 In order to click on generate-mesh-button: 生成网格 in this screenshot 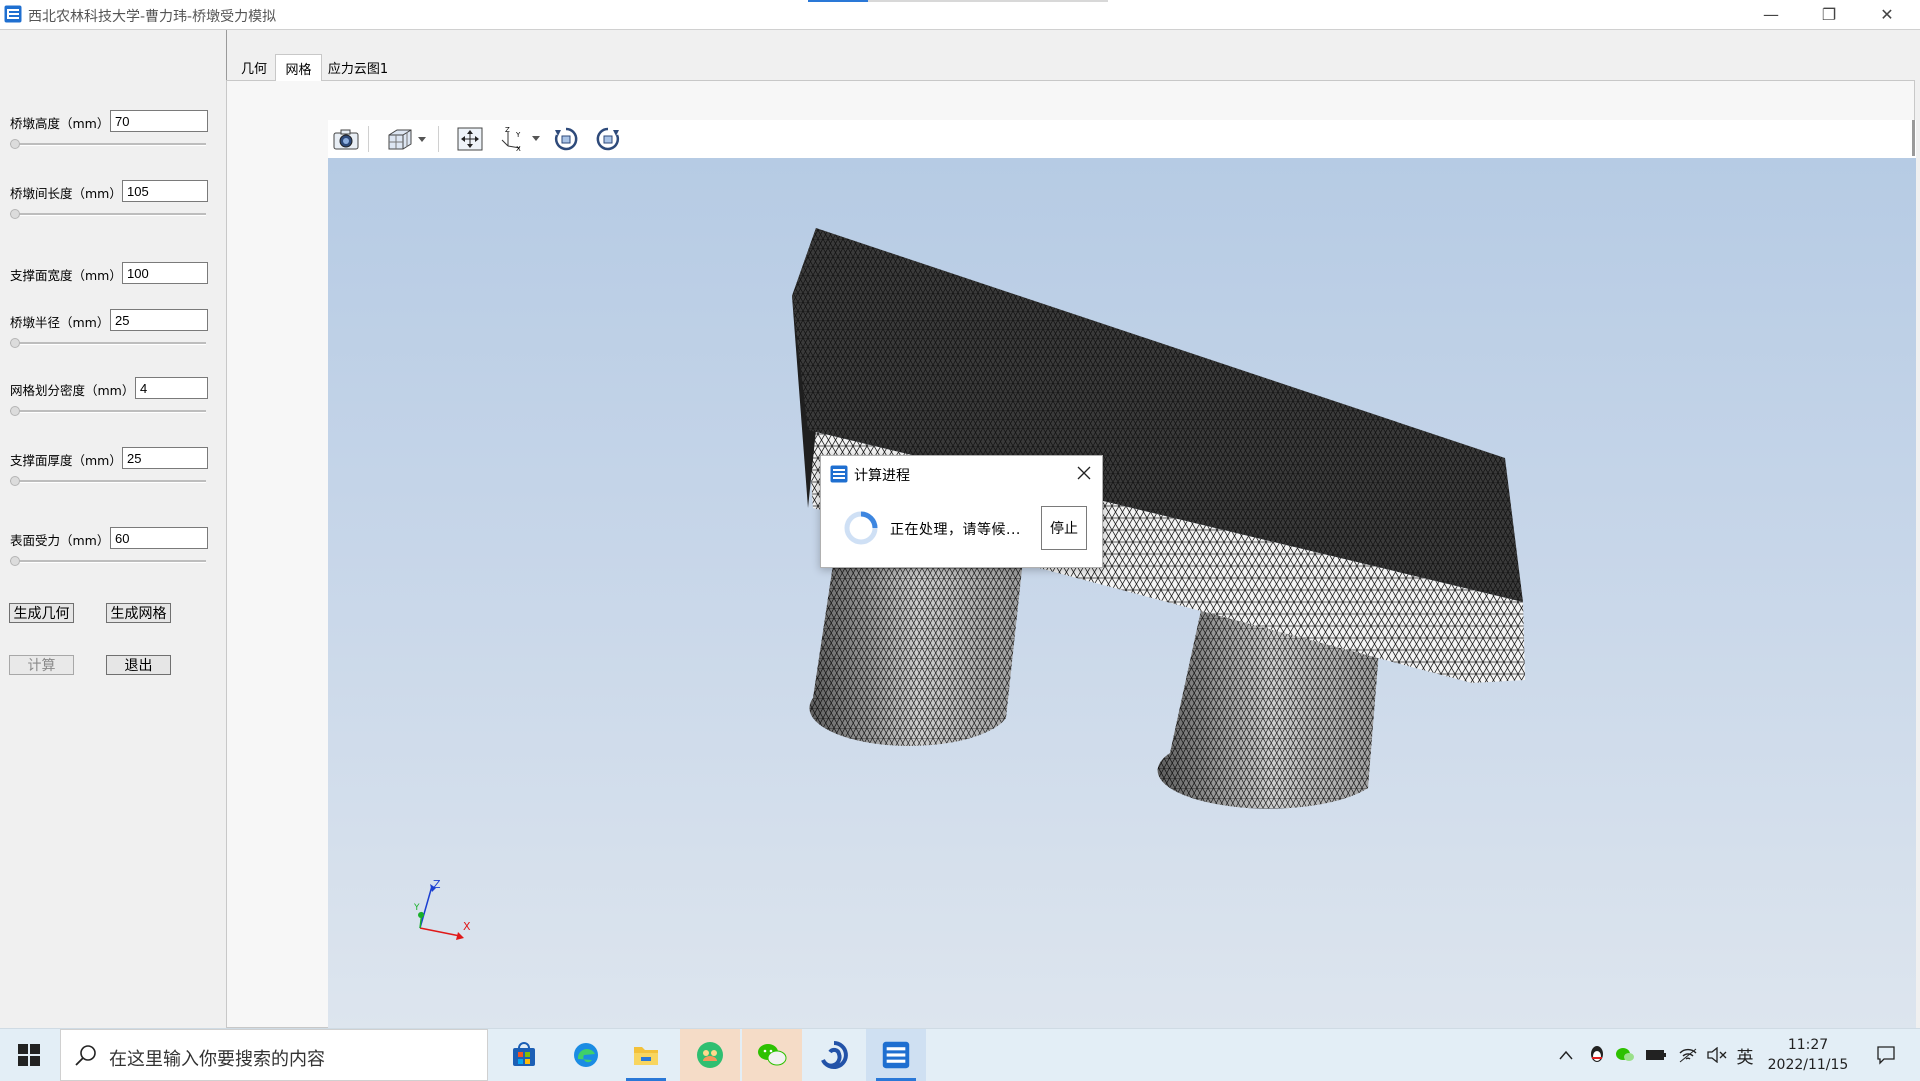, I will do `click(138, 613)`.